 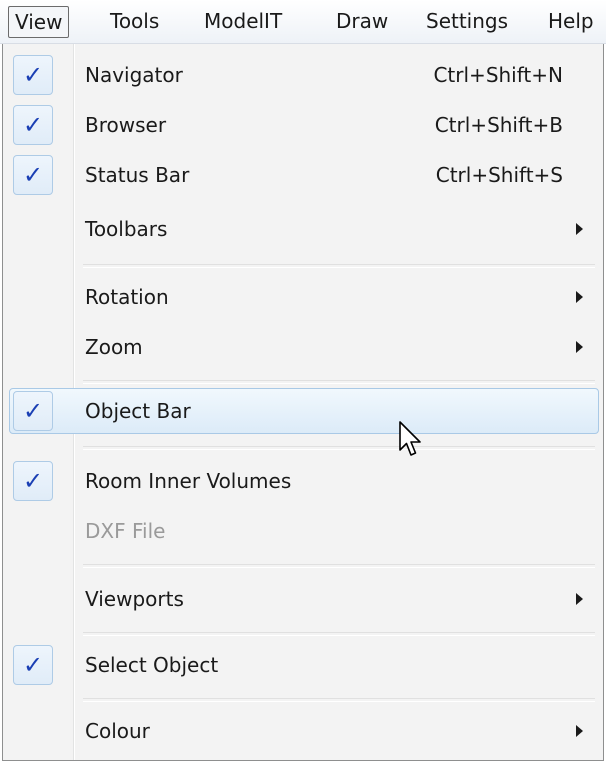 What do you see at coordinates (303, 125) in the screenshot?
I see `menu-item-browser: ✓ Browser Ctrl+Shift+B` at bounding box center [303, 125].